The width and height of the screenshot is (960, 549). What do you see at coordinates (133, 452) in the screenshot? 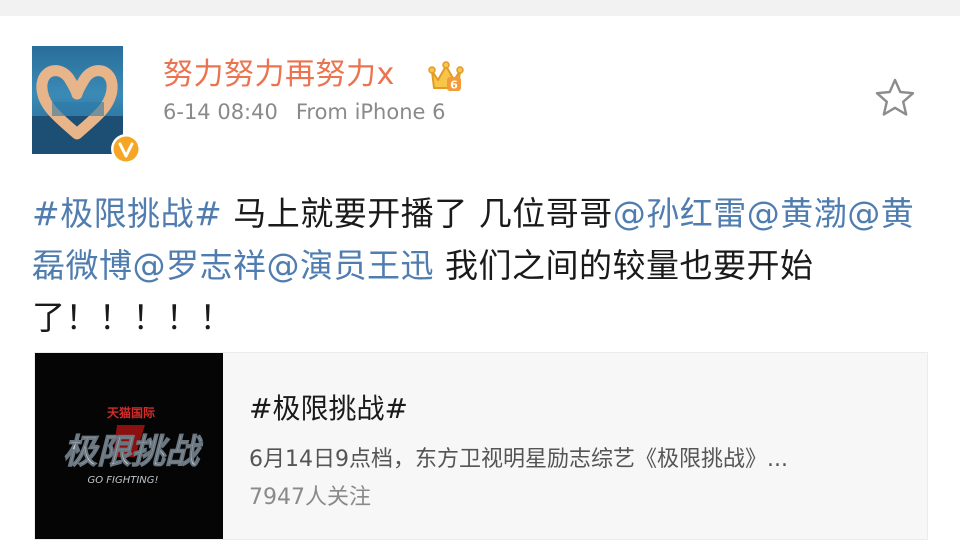
I see `thumb-logo-text: 极限挑战` at bounding box center [133, 452].